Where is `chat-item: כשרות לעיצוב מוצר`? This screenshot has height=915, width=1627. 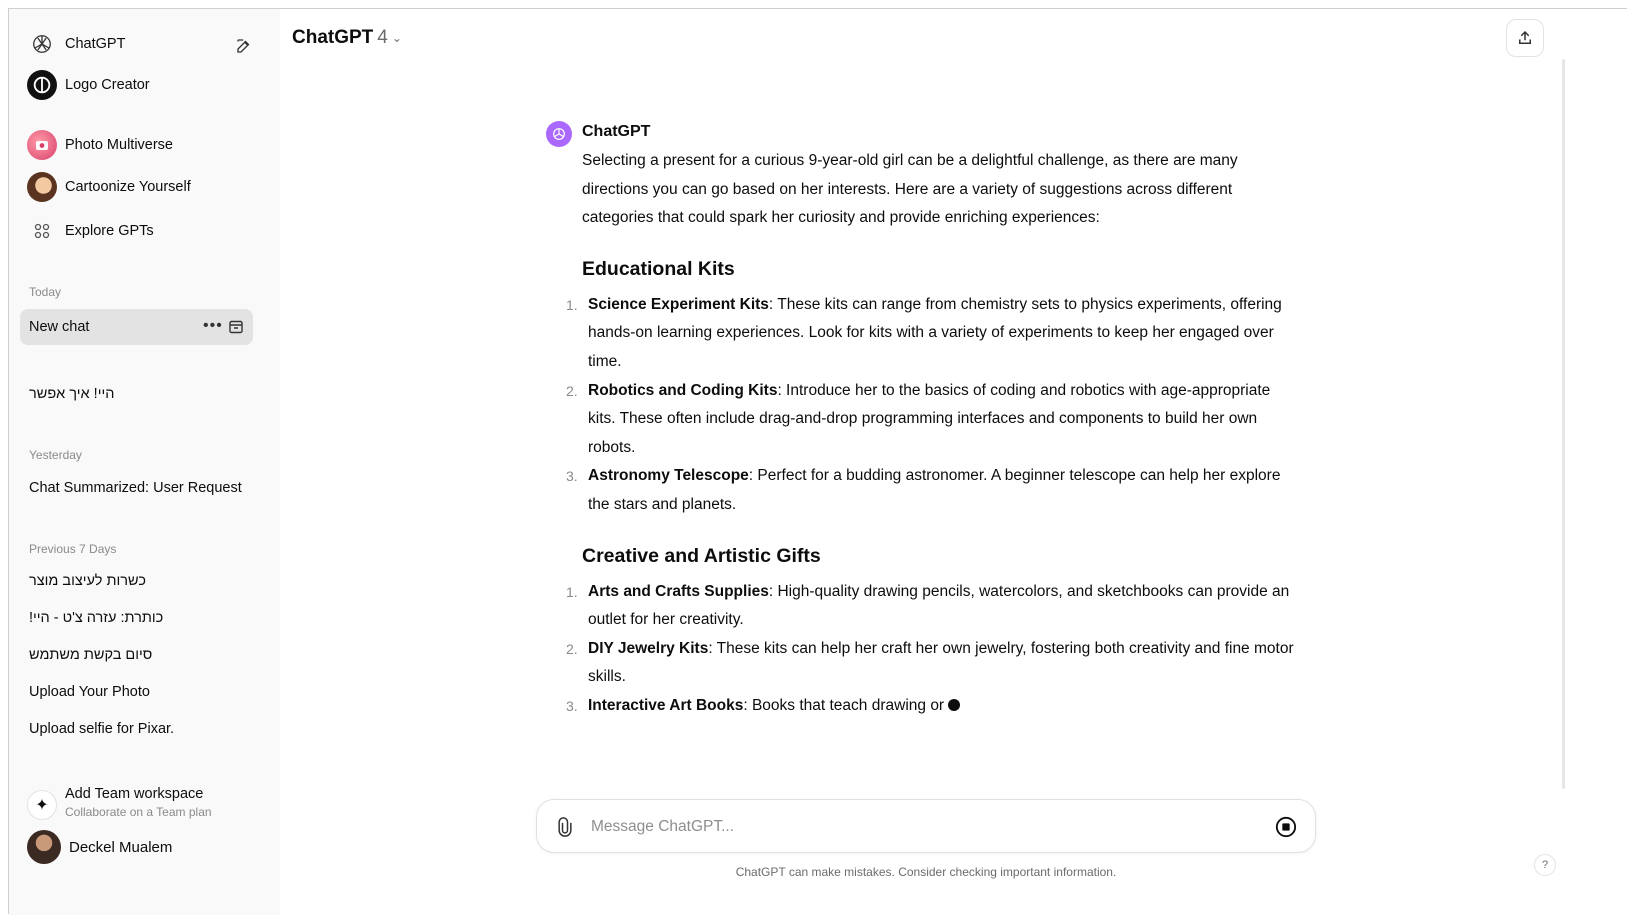
chat-item: כשרות לעיצוב מוצר is located at coordinates (144, 581).